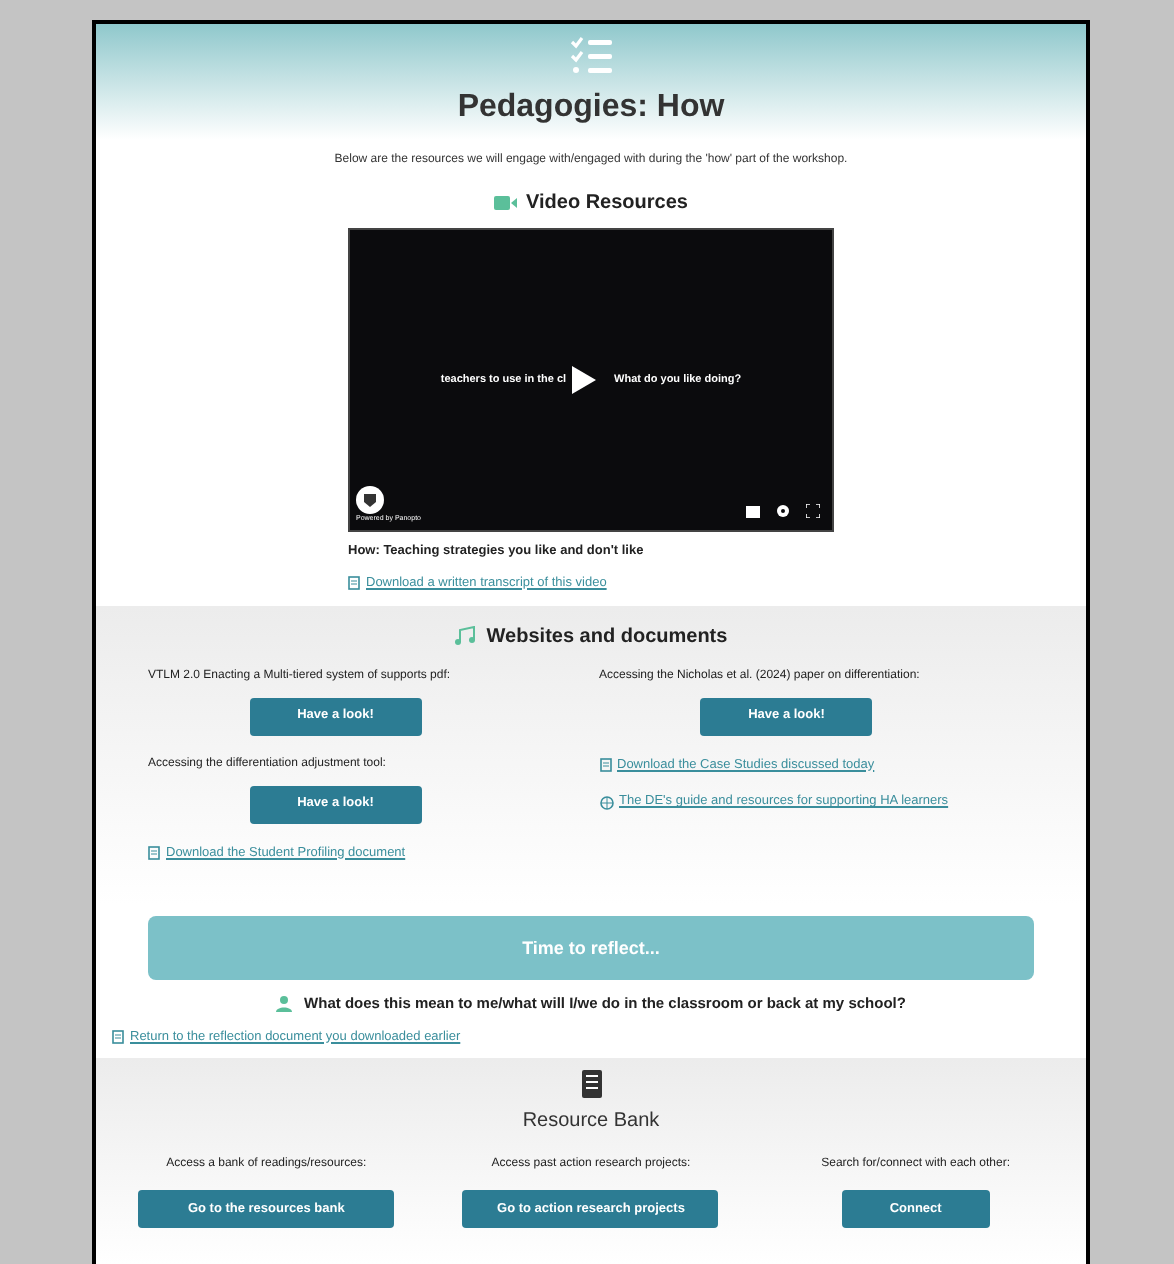  What do you see at coordinates (584, 380) in the screenshot?
I see `play-icon` at bounding box center [584, 380].